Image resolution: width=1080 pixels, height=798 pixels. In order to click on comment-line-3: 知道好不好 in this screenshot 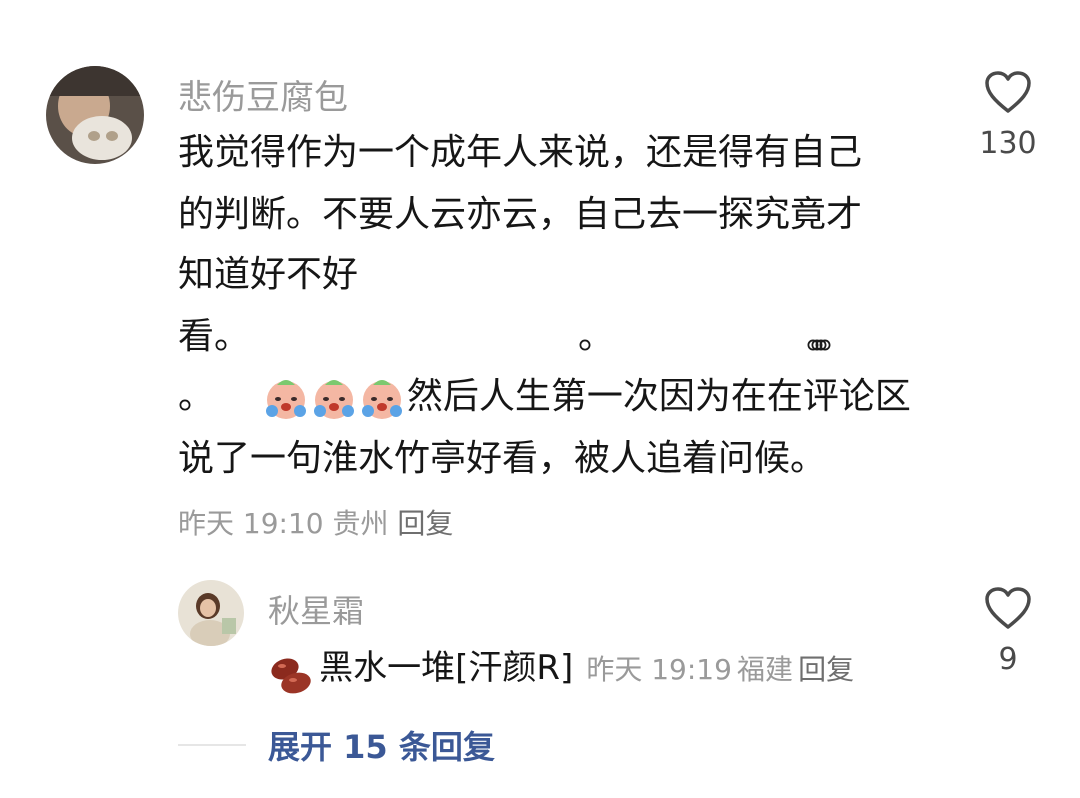, I will do `click(268, 274)`.